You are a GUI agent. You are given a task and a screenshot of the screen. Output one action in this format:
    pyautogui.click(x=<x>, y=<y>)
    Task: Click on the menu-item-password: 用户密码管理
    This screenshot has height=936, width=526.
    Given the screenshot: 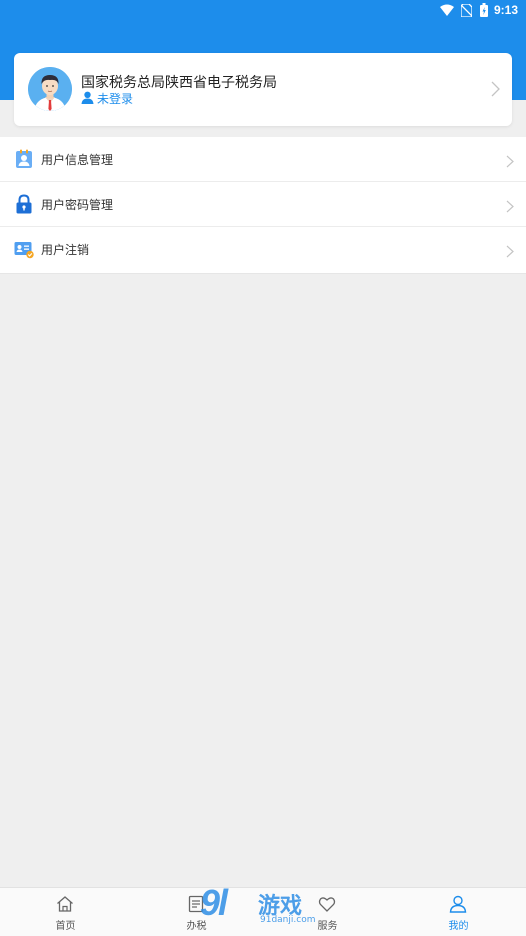 What is the action you would take?
    pyautogui.click(x=263, y=204)
    